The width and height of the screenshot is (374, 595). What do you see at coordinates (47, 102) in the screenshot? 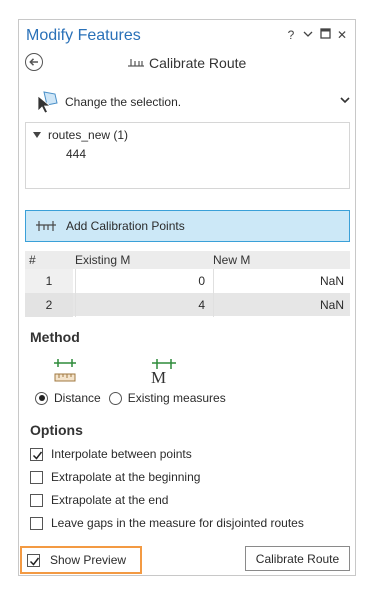
I see `select-features-icon` at bounding box center [47, 102].